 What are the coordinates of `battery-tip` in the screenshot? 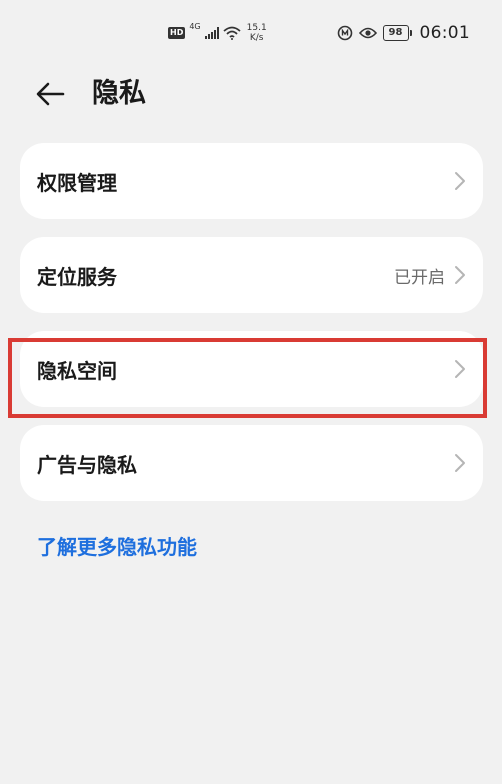 It's located at (410, 33).